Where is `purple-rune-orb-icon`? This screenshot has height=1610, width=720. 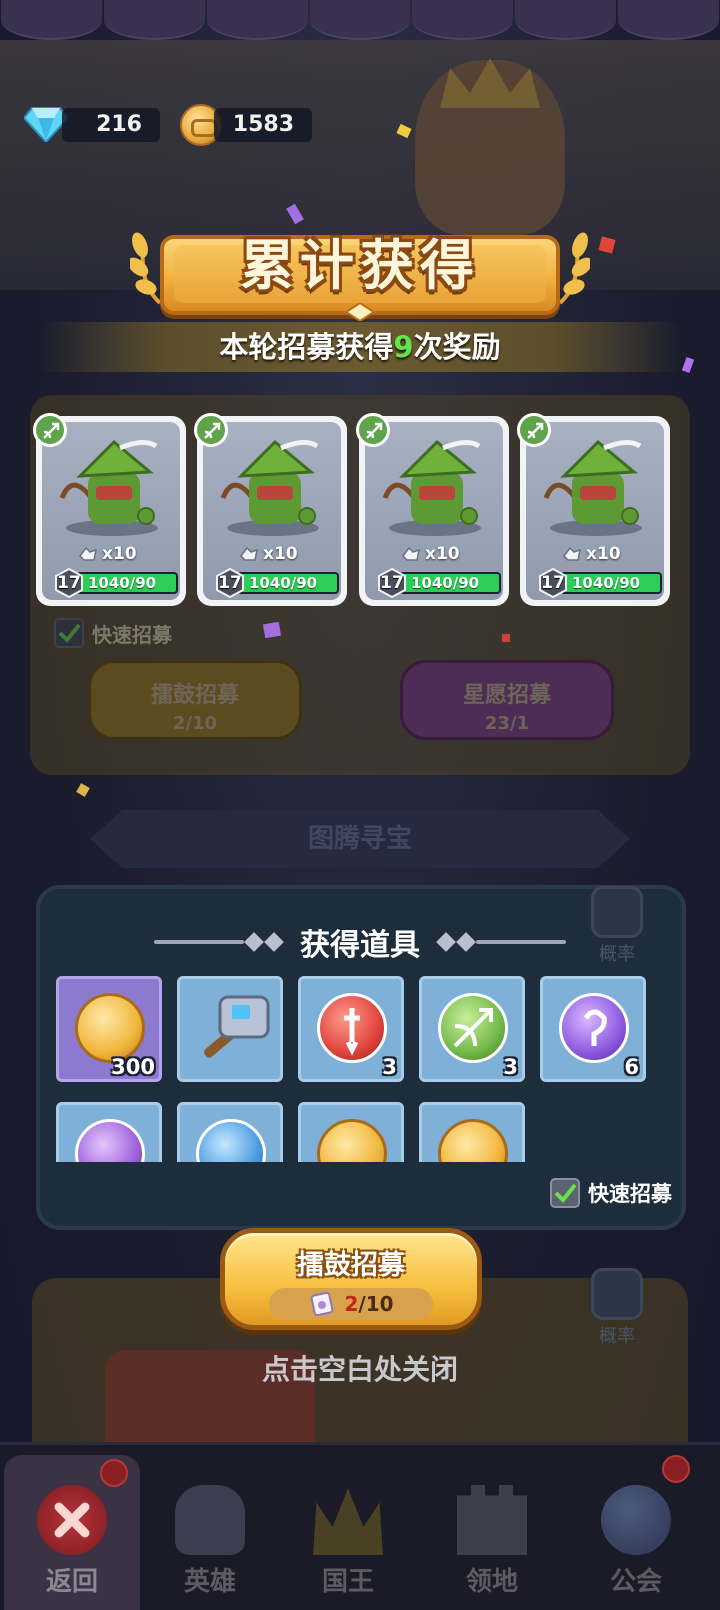 purple-rune-orb-icon is located at coordinates (594, 1028).